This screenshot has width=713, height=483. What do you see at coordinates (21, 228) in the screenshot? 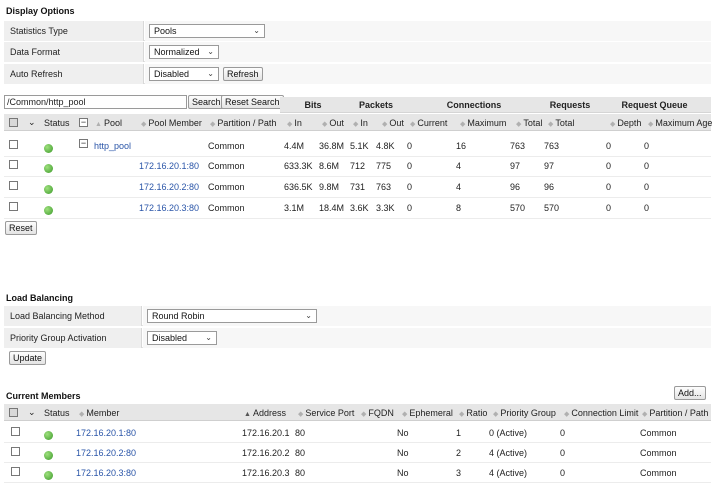
I see `reset-button: Reset` at bounding box center [21, 228].